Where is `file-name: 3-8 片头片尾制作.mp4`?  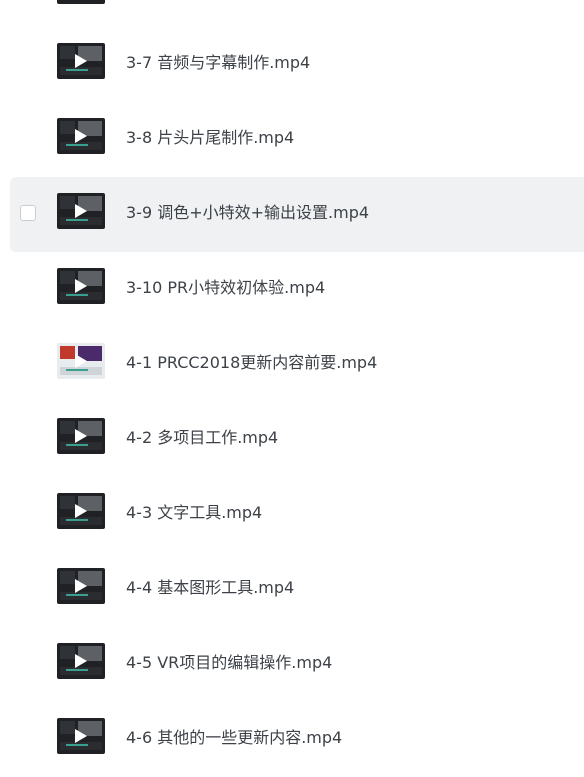
file-name: 3-8 片头片尾制作.mp4 is located at coordinates (210, 138).